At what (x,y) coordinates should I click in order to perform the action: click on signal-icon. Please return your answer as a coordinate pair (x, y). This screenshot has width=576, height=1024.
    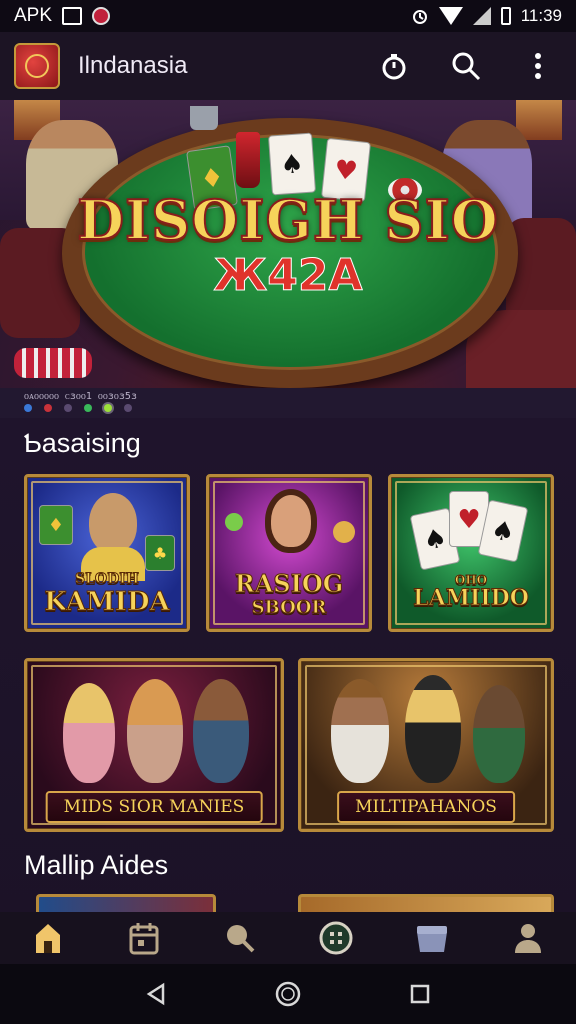
    Looking at the image, I should click on (481, 16).